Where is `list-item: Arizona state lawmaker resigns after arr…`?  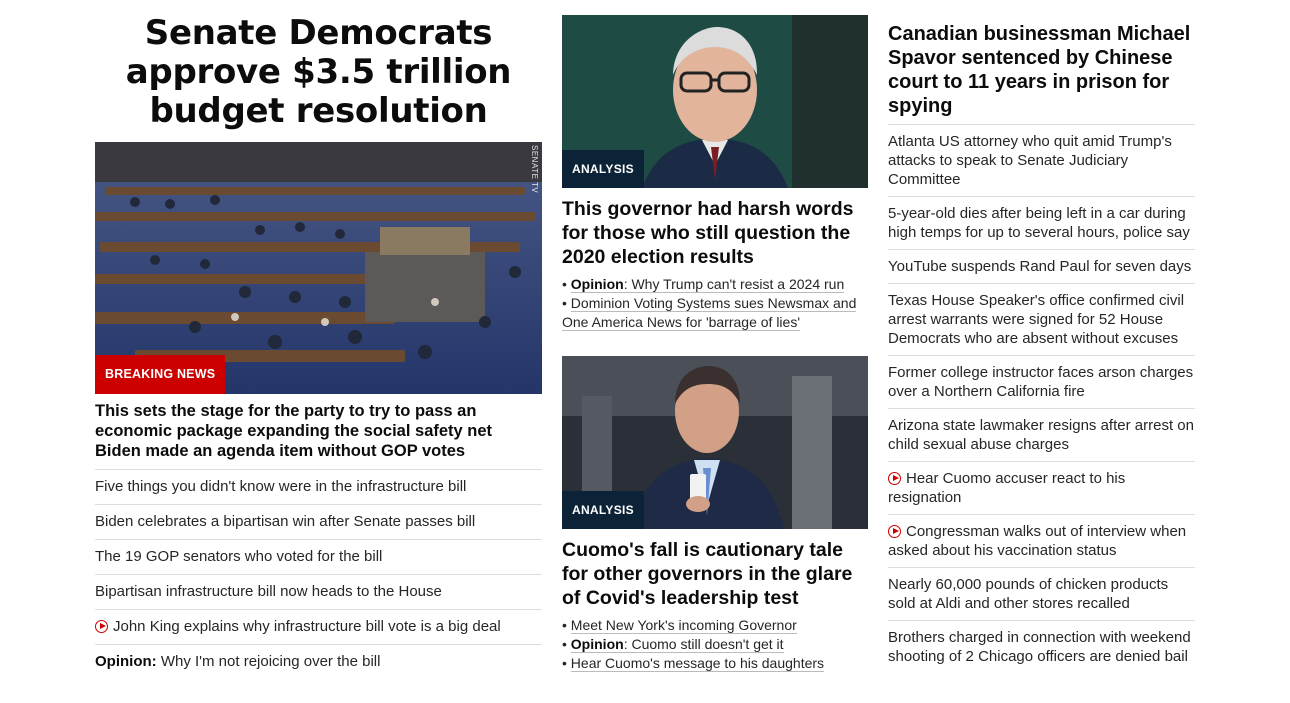 list-item: Arizona state lawmaker resigns after arr… is located at coordinates (1041, 435).